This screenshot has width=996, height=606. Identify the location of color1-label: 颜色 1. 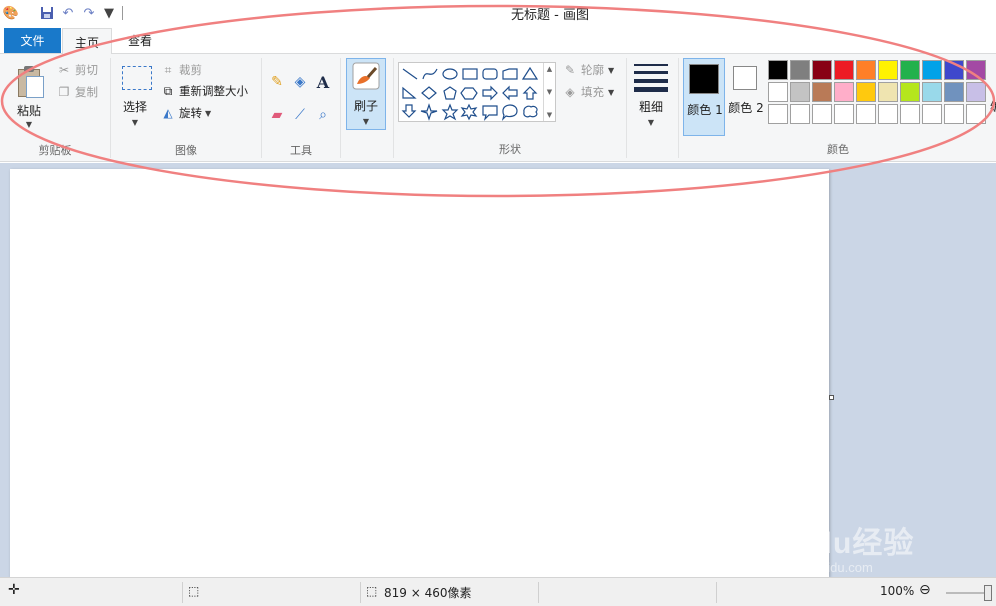
(705, 110).